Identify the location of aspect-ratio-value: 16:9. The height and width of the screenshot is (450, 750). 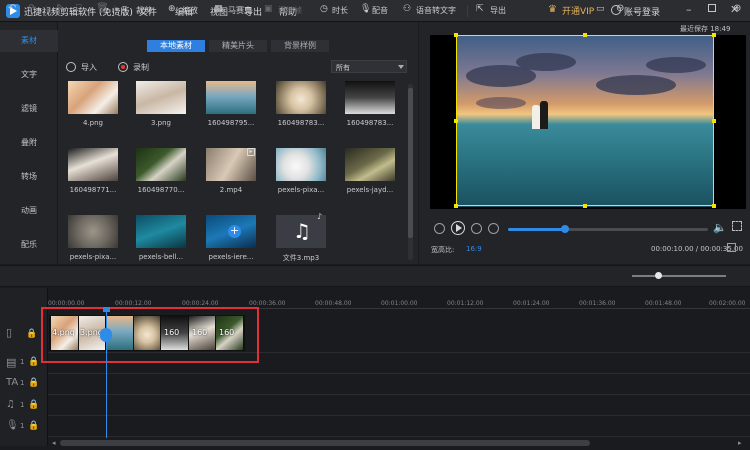
(474, 249).